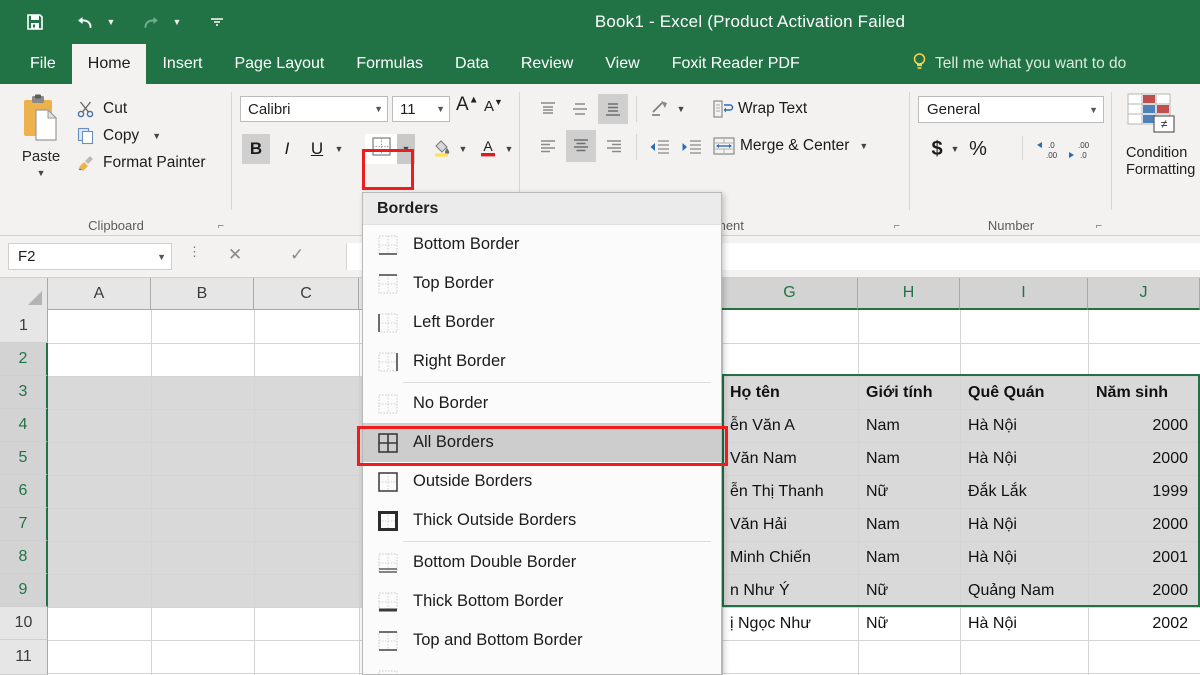  What do you see at coordinates (202, 294) in the screenshot?
I see `column-header-b: B` at bounding box center [202, 294].